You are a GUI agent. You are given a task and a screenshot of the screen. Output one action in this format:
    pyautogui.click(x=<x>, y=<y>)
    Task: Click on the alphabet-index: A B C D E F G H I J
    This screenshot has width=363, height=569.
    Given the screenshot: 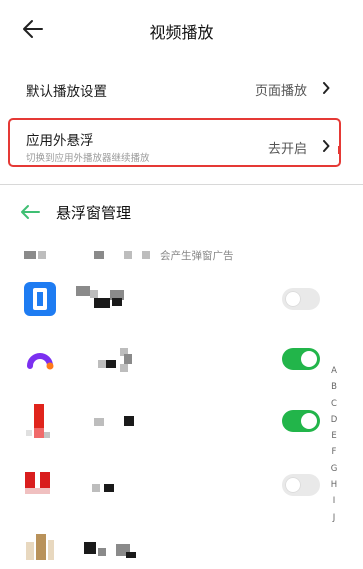 What is the action you would take?
    pyautogui.click(x=334, y=444)
    